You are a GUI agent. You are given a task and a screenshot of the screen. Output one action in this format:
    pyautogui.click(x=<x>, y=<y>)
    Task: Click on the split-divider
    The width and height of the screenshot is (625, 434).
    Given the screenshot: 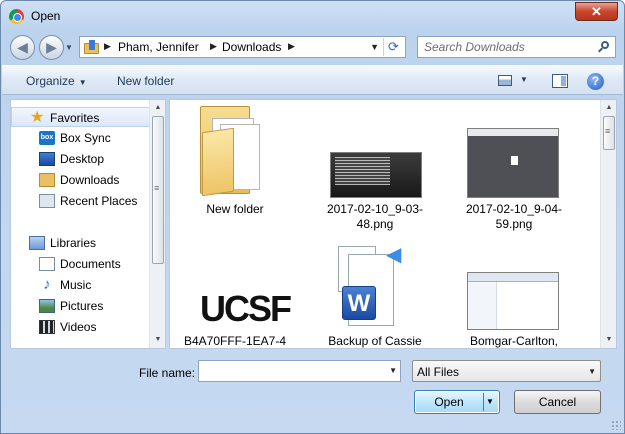 What is the action you would take?
    pyautogui.click(x=483, y=402)
    